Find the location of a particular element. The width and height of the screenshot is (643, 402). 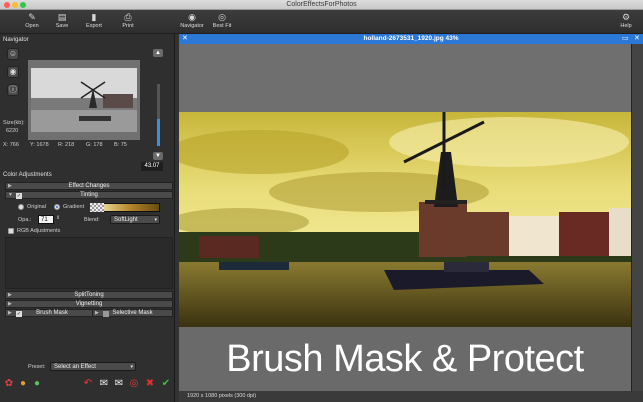

app-title: ColorEffectsForPhotos is located at coordinates (321, 4).